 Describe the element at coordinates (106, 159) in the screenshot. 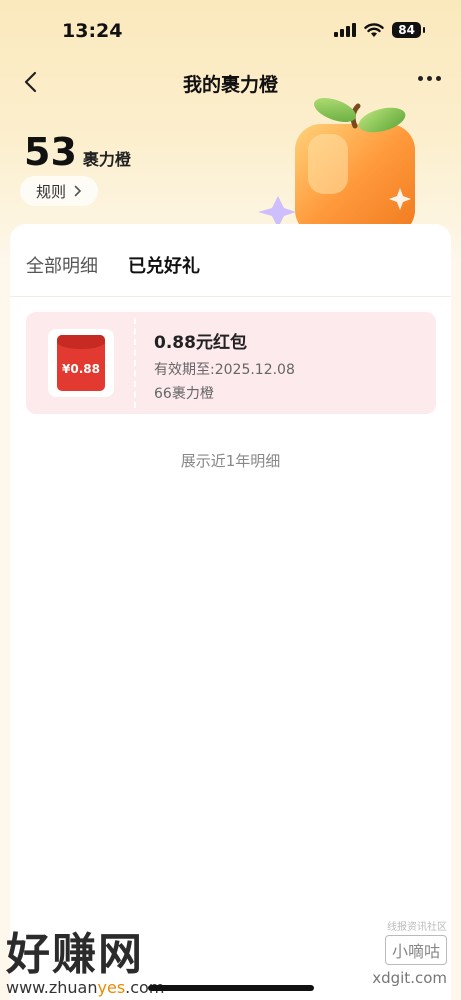

I see `points-unit: 裹力橙` at that location.